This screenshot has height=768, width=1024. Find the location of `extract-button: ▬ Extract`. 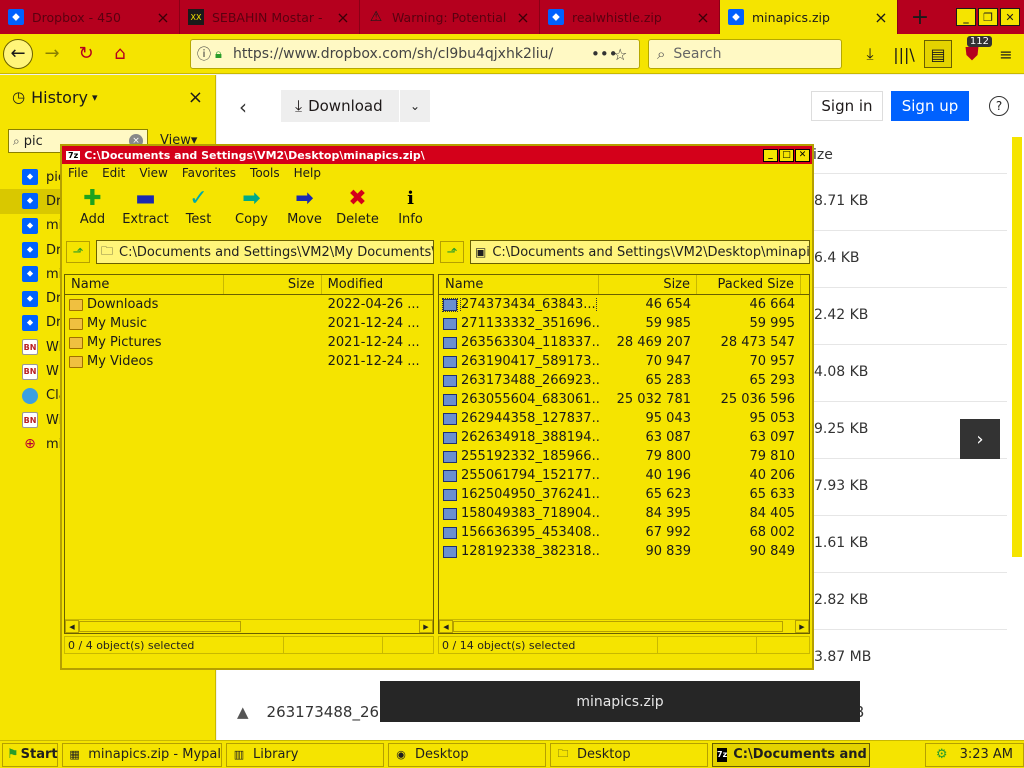

extract-button: ▬ Extract is located at coordinates (145, 209).